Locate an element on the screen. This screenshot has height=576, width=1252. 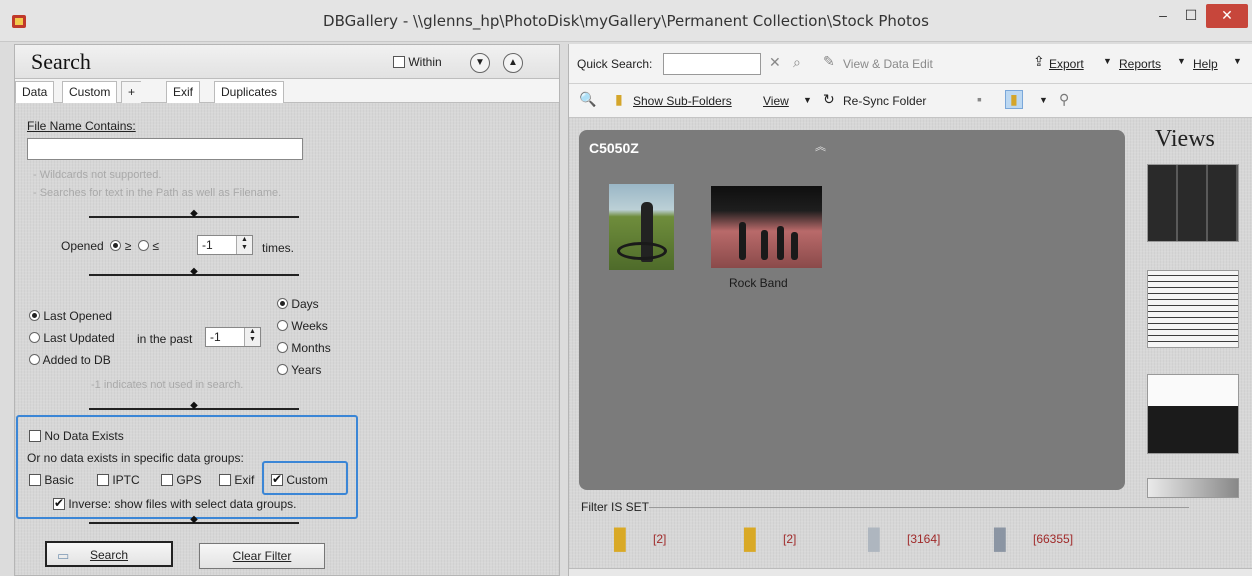
group-exif-label: Exif is located at coordinates (244, 480).